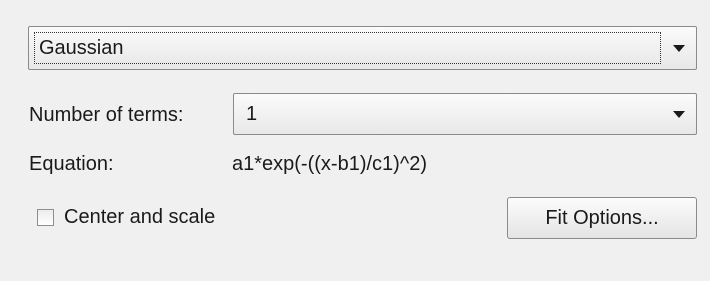 The image size is (710, 281). I want to click on equation-label: Equation:, so click(71, 164).